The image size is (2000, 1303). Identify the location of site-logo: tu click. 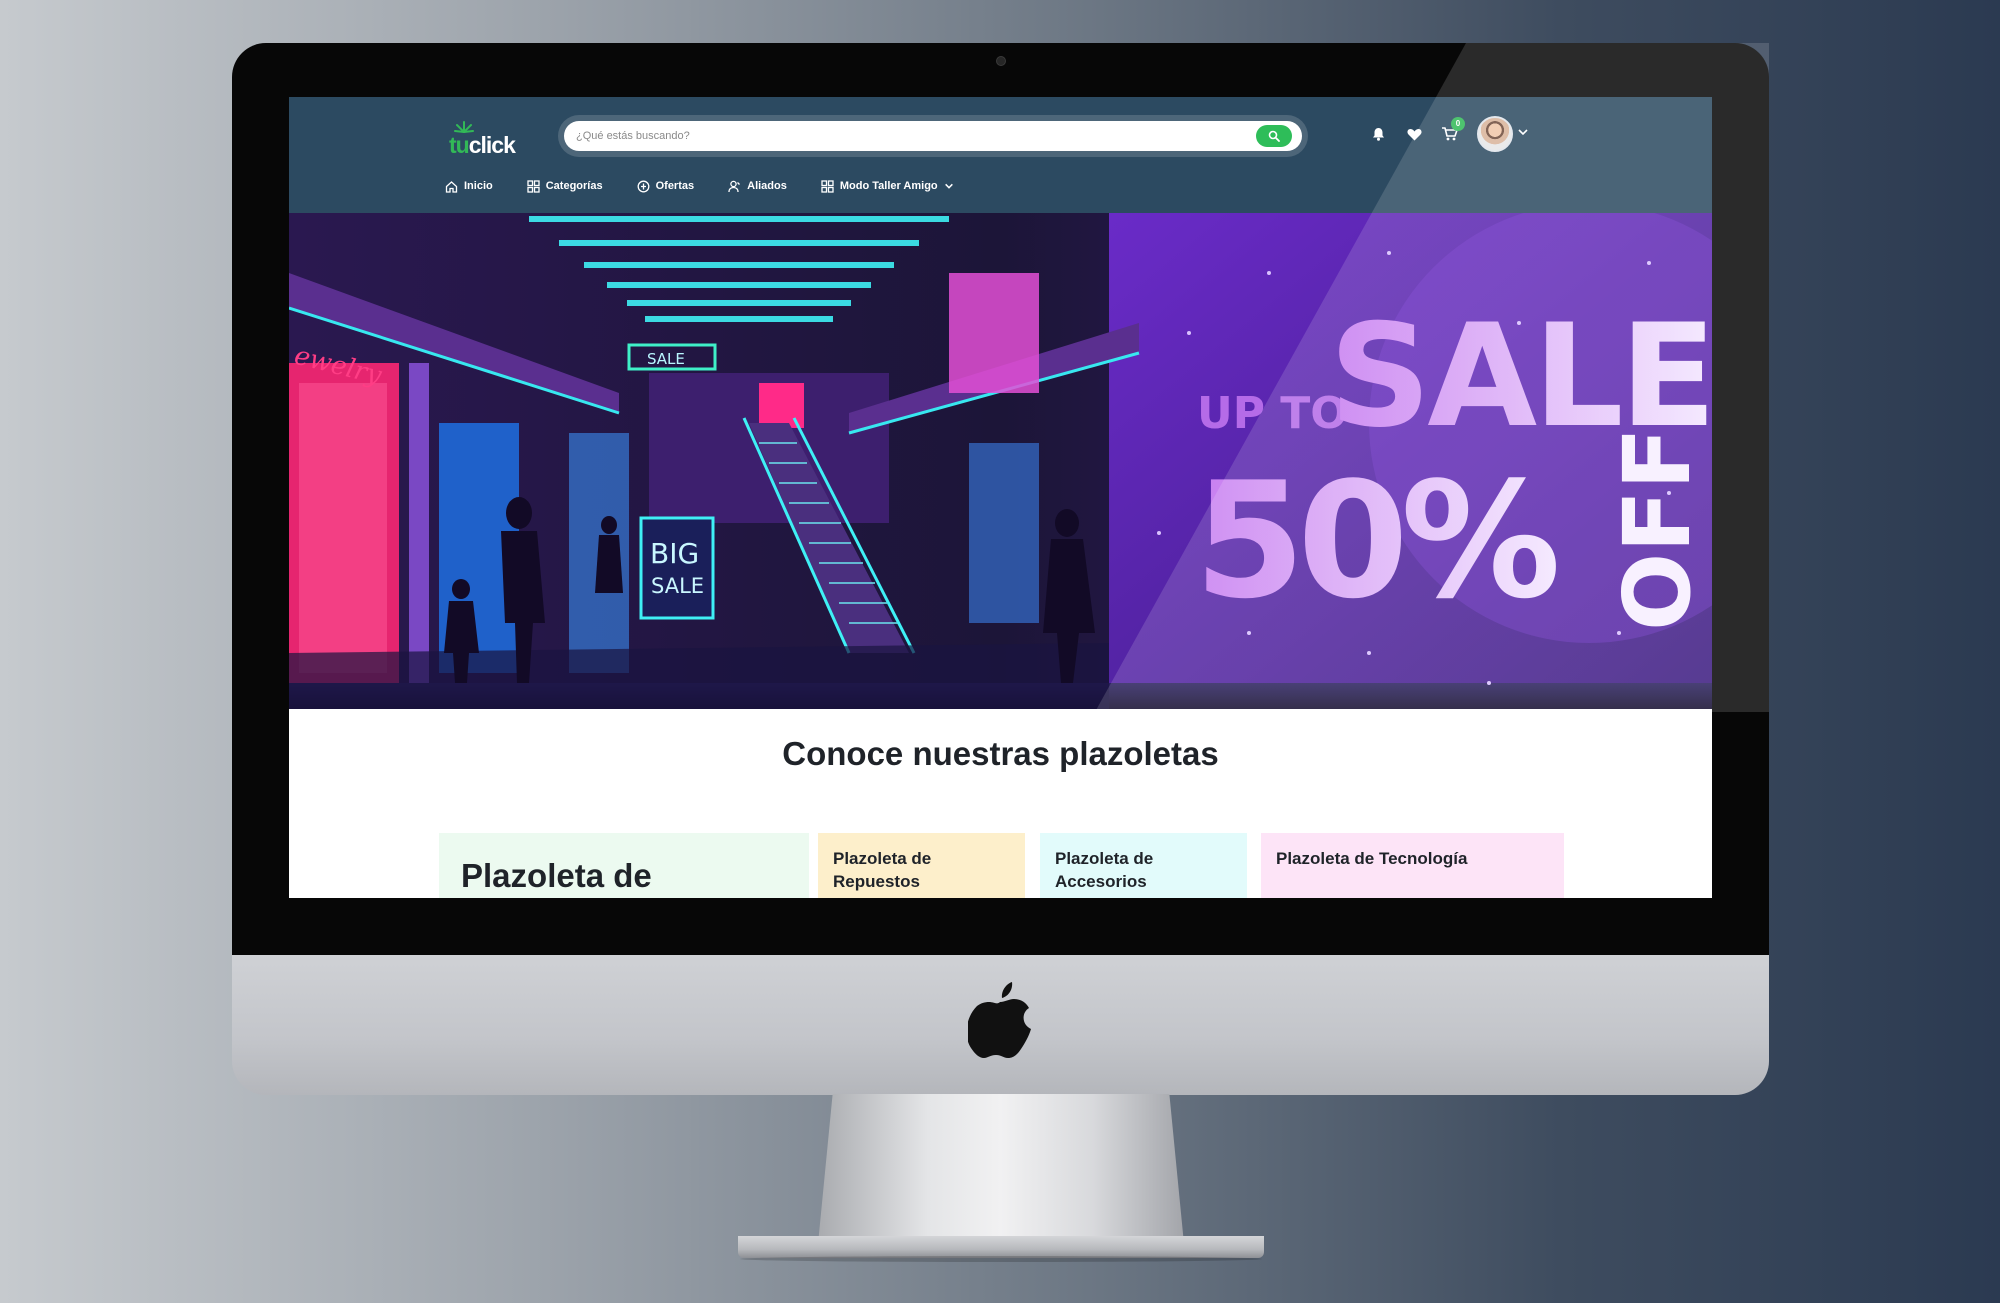
(482, 139).